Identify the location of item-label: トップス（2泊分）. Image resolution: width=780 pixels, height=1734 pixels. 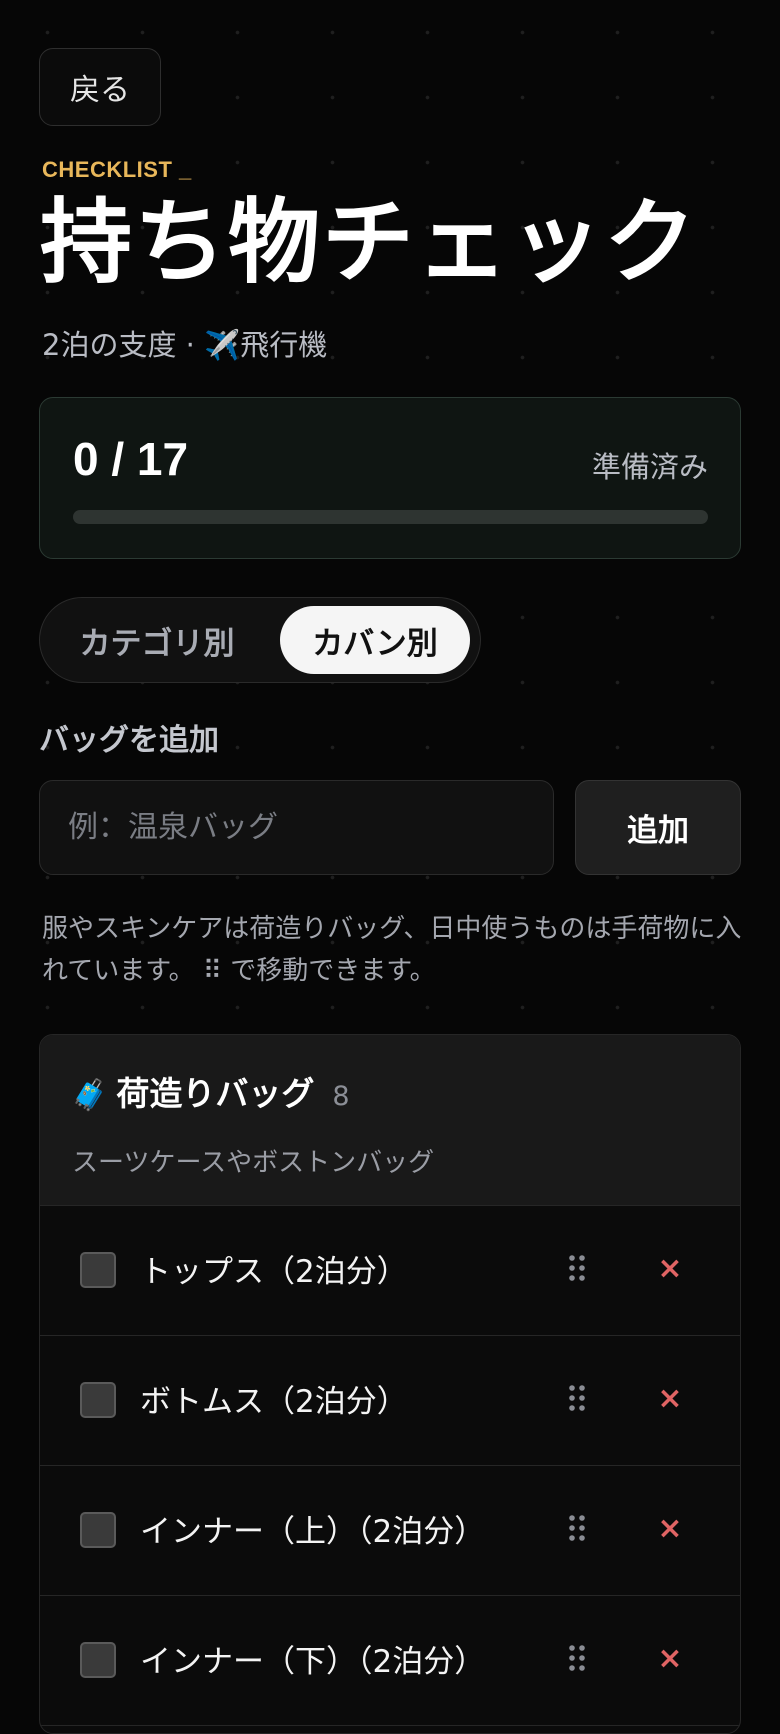
(274, 1272).